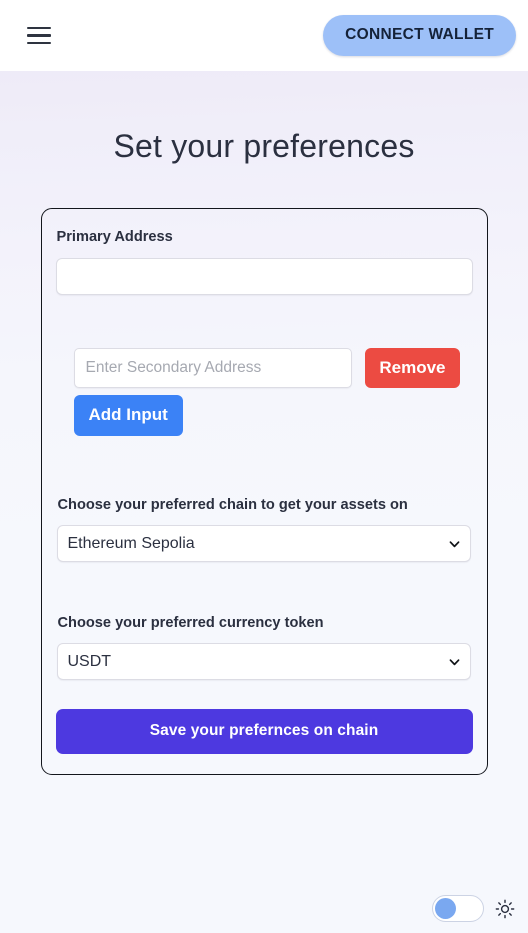  Describe the element at coordinates (264, 35) in the screenshot. I see `top-navigation-bar: CONNECT WALLET` at that location.